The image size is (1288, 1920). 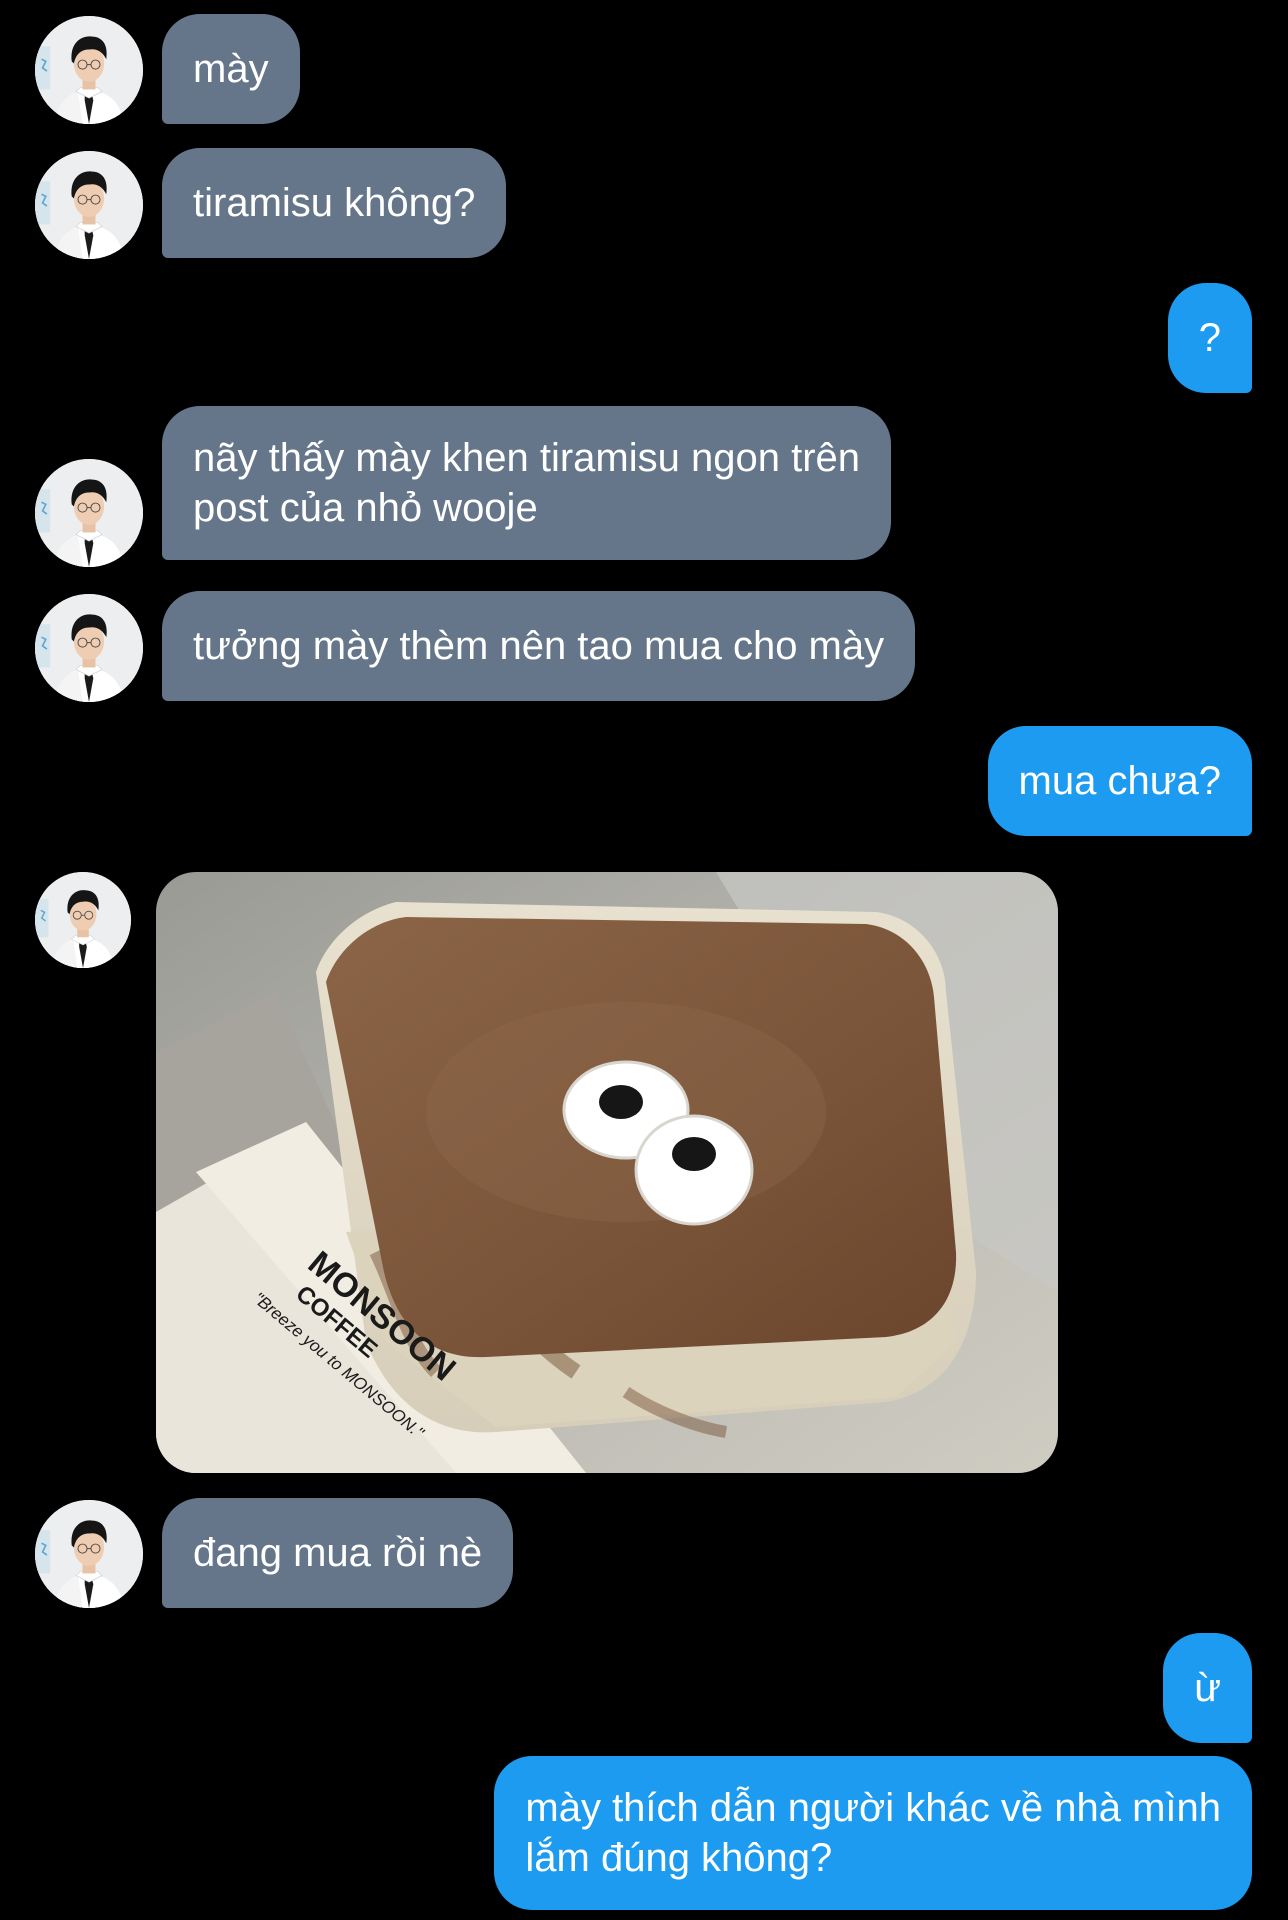 I want to click on message-text-line: lắm đúng không?, so click(x=679, y=1858).